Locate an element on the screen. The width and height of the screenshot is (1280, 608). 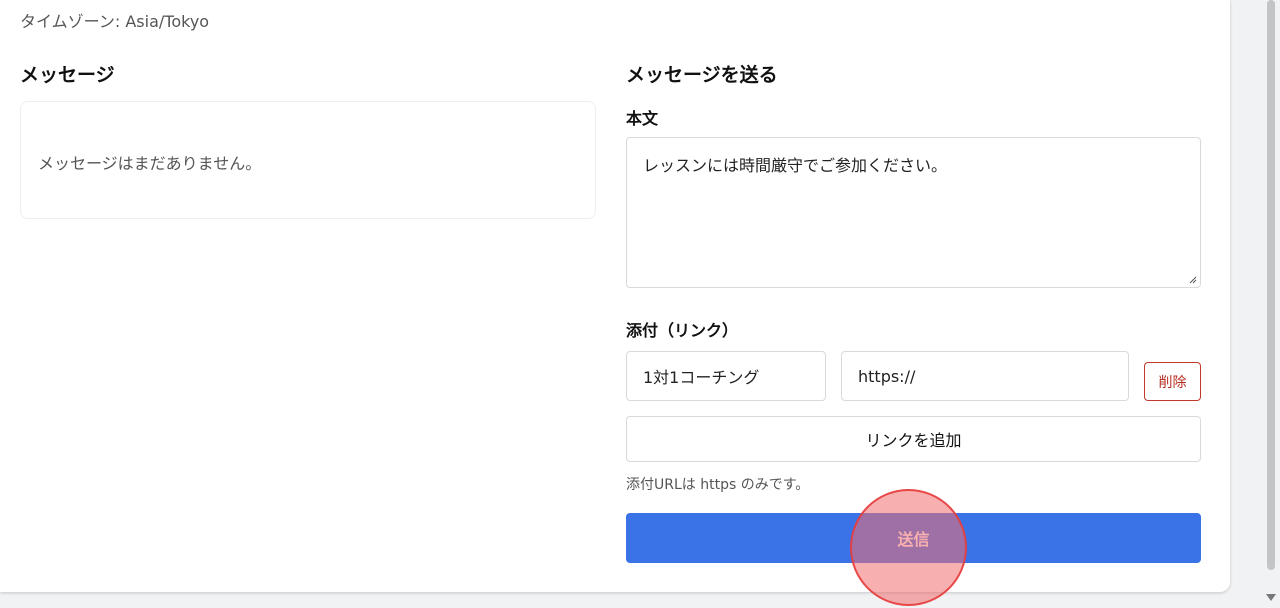
send-button: 送信 is located at coordinates (913, 538).